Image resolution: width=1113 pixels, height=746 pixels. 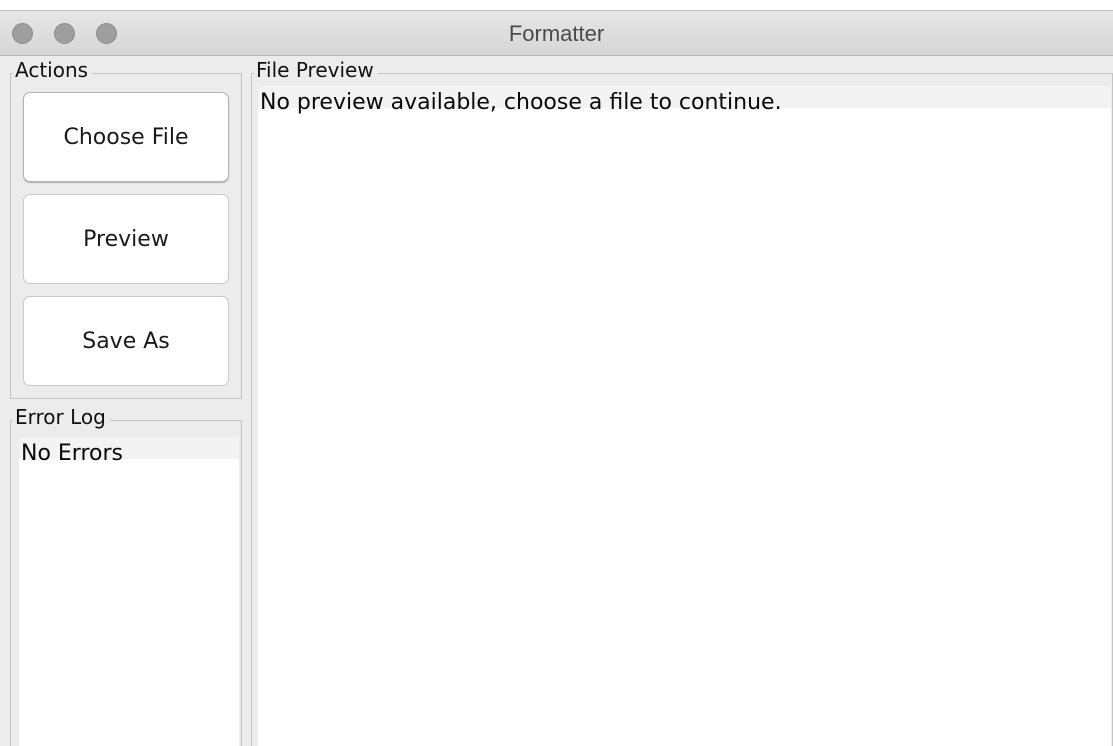 I want to click on window-title: Formatter, so click(x=556, y=33).